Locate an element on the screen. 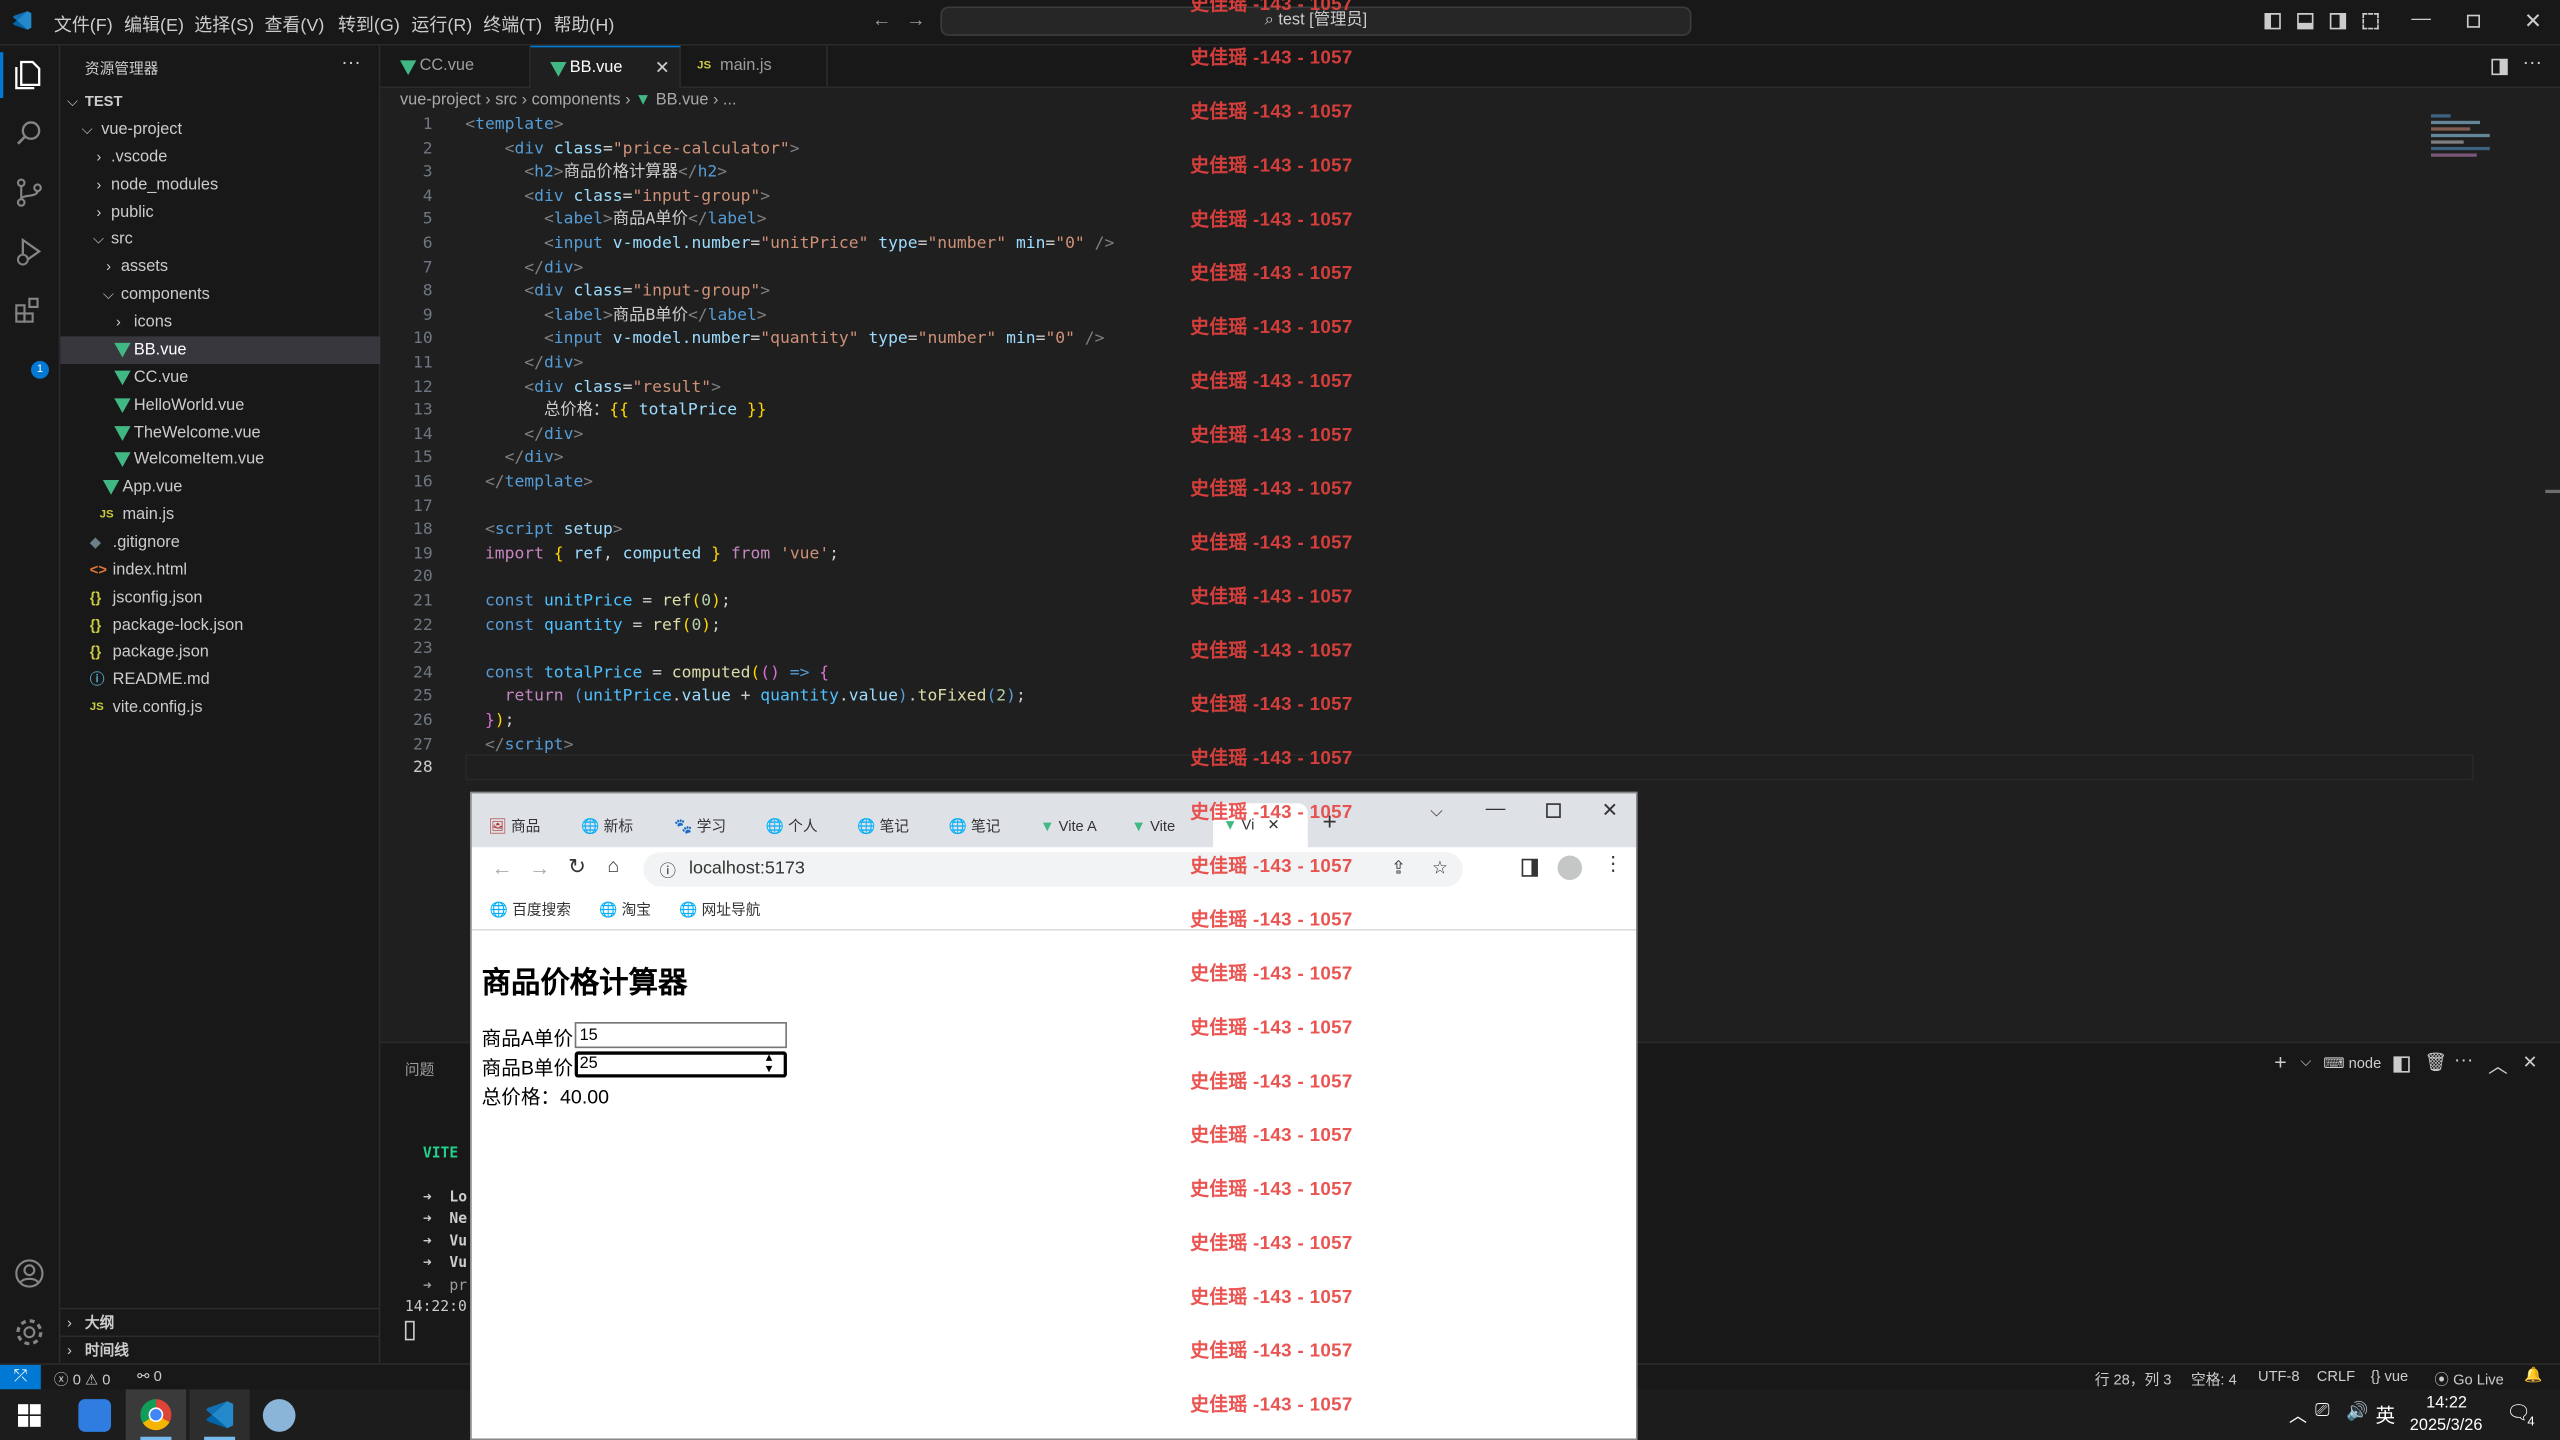 Image resolution: width=2560 pixels, height=1440 pixels. ports-indicator: ⚯ 0 is located at coordinates (149, 1377).